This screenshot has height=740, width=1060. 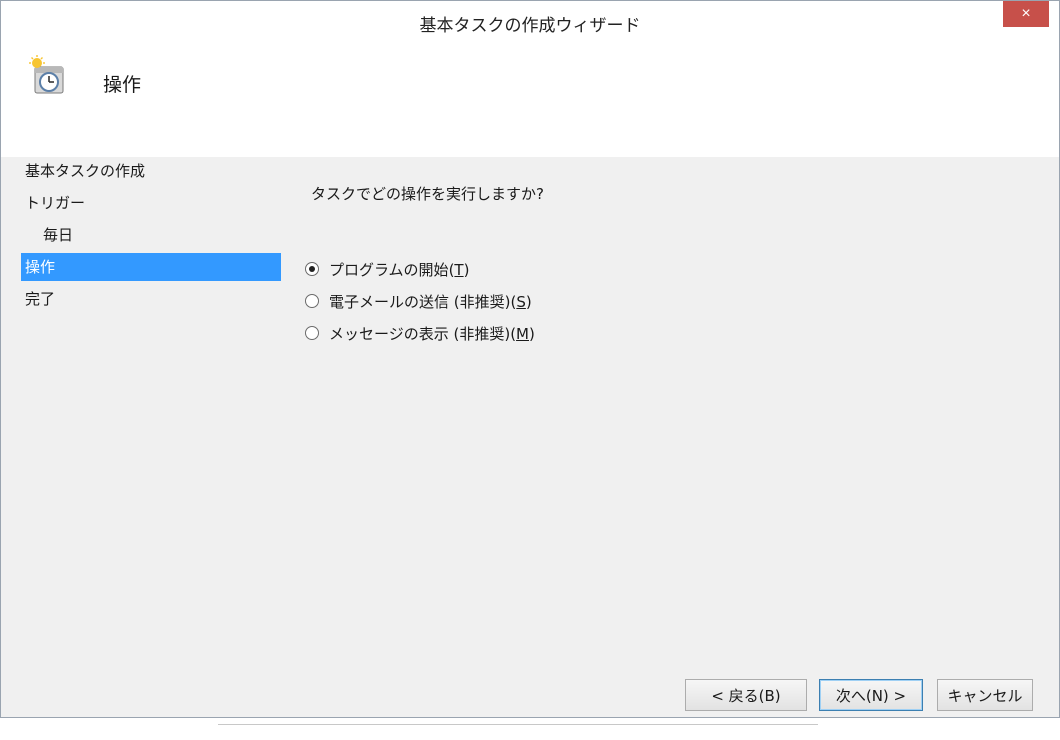 What do you see at coordinates (85, 171) in the screenshot?
I see `step-create-basic-task: 基本タスクの作成` at bounding box center [85, 171].